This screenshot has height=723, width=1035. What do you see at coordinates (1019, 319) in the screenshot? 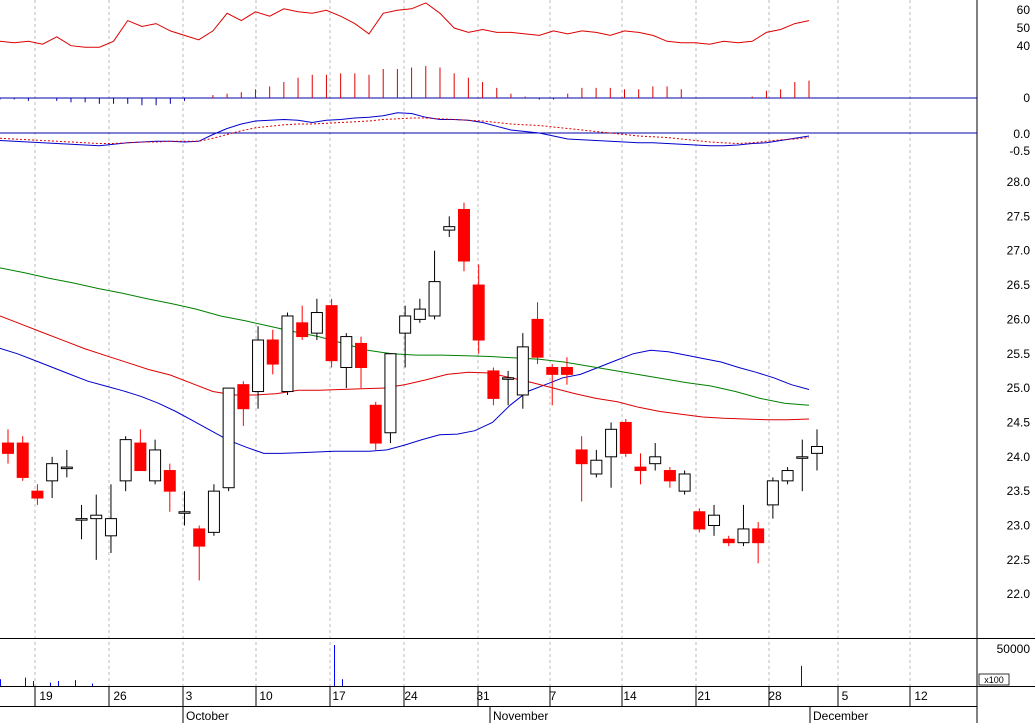
I see `price-tick-label: 26.0` at bounding box center [1019, 319].